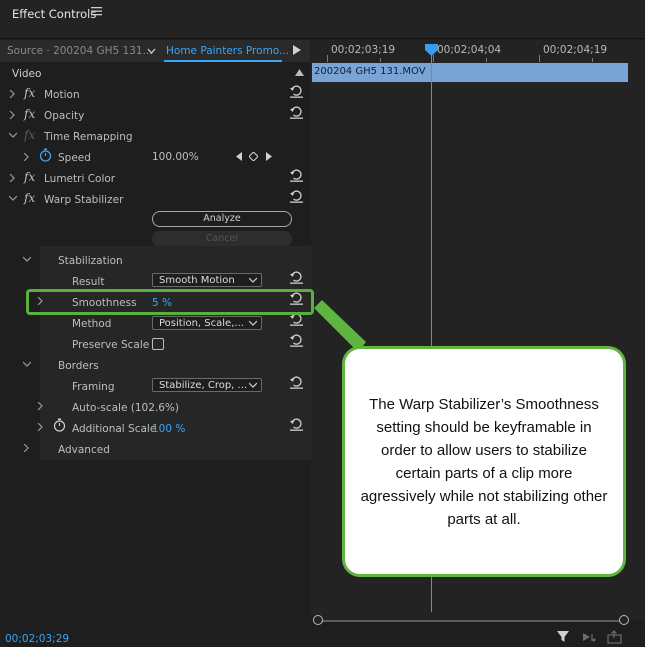 This screenshot has width=645, height=647. What do you see at coordinates (90, 261) in the screenshot?
I see `stabilization-section: Stabilization` at bounding box center [90, 261].